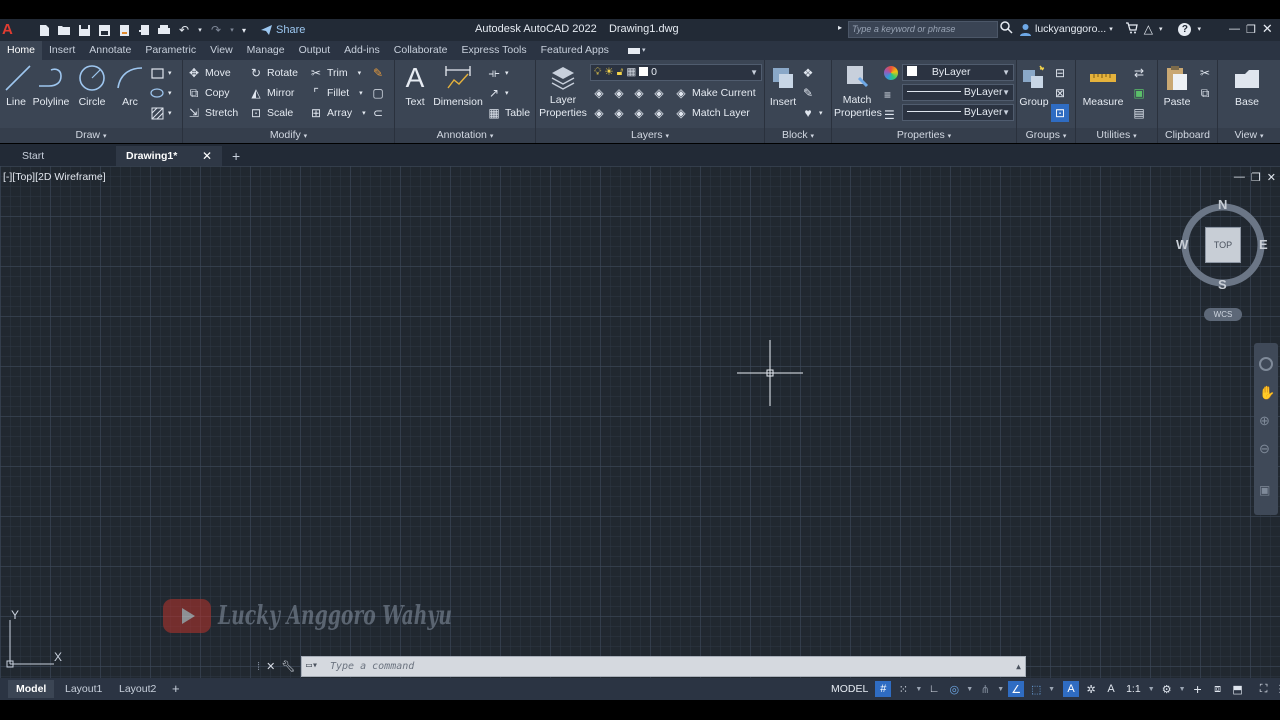 This screenshot has height=720, width=1280. What do you see at coordinates (711, 113) in the screenshot?
I see `match-layer-button: ◈ Match Layer` at bounding box center [711, 113].